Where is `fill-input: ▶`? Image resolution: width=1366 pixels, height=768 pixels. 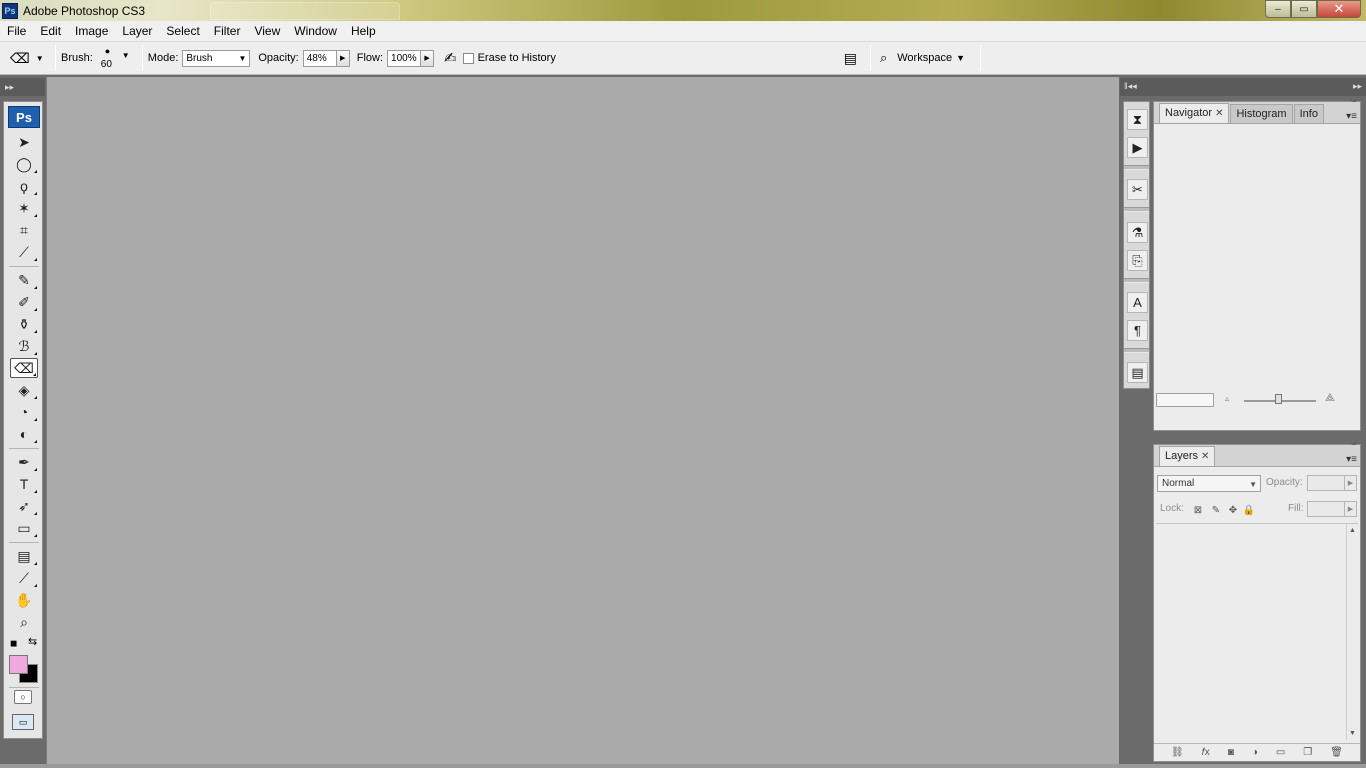
fill-input: ▶ is located at coordinates (1332, 509).